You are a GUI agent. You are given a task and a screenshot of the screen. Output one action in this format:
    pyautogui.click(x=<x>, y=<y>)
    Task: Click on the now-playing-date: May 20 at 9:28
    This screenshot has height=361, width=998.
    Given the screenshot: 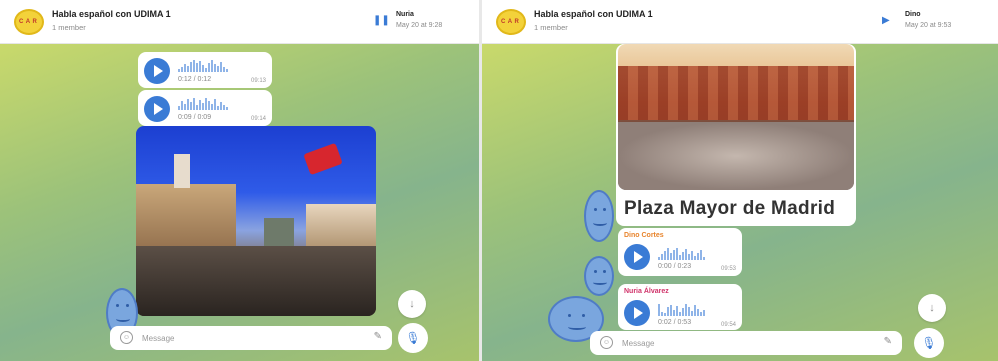 What is the action you would take?
    pyautogui.click(x=419, y=25)
    